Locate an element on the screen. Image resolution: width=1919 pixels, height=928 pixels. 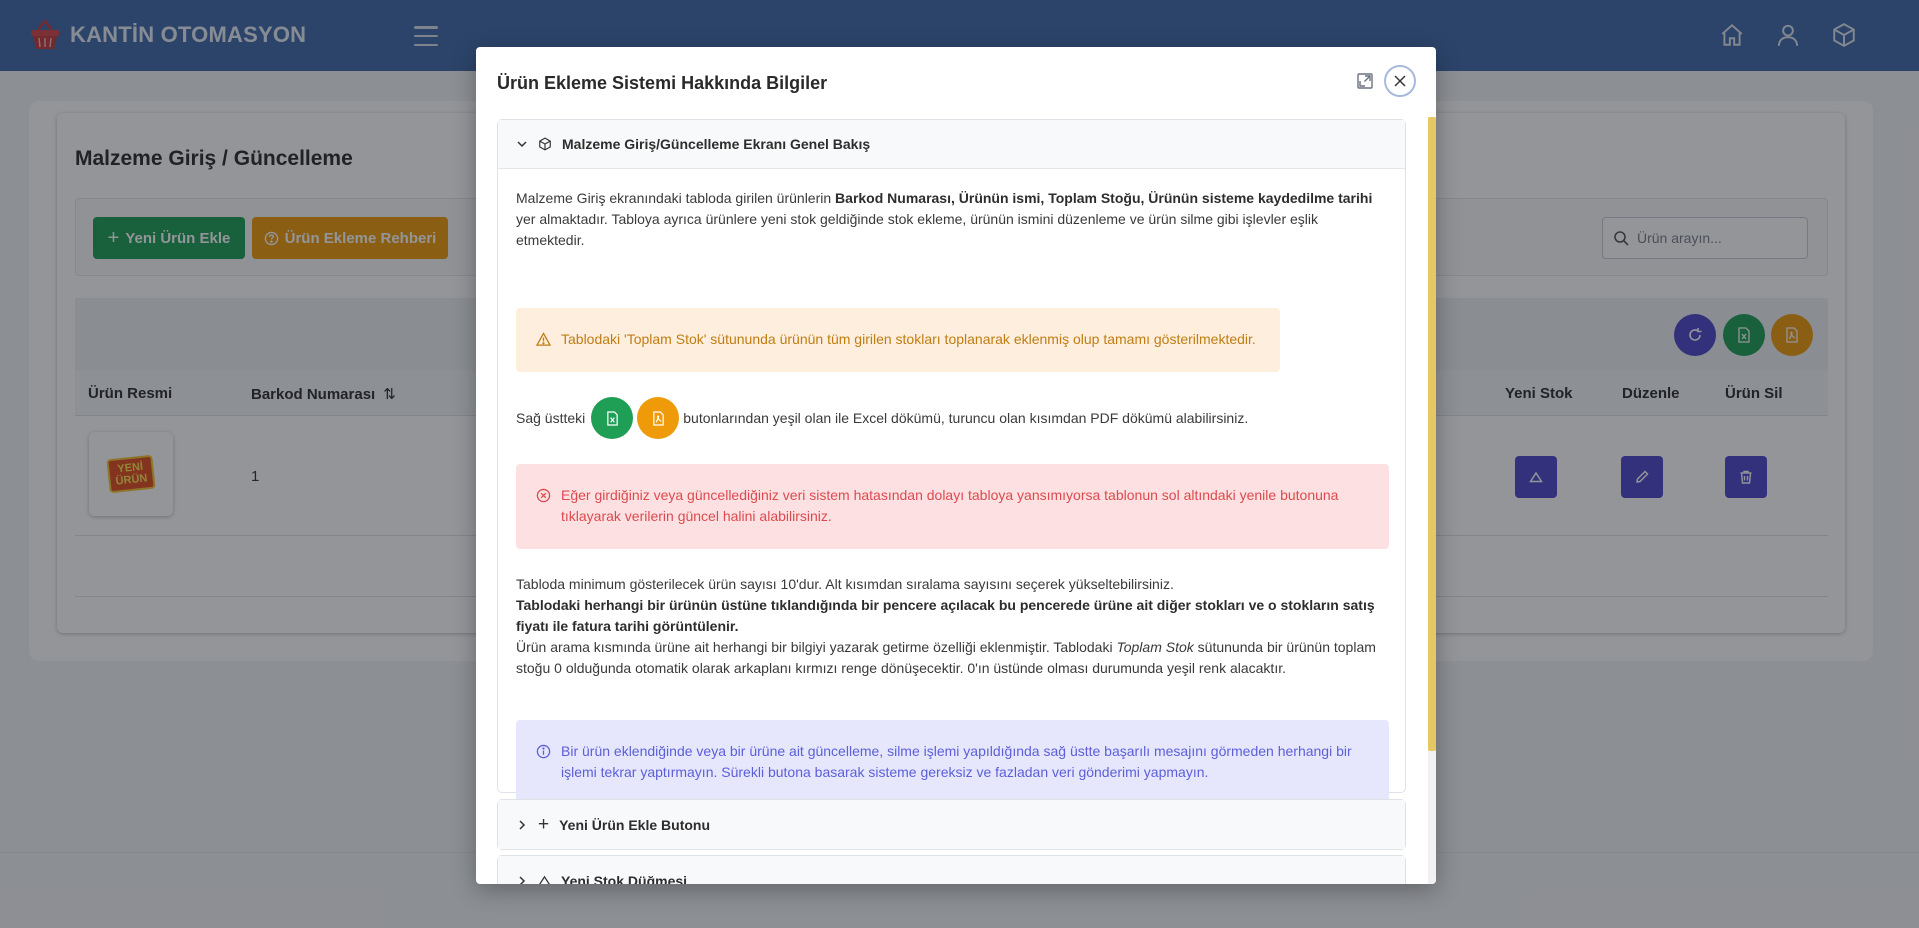
accordion-header-new-product: + Yeni Ürün Ekle Butonu is located at coordinates (951, 824).